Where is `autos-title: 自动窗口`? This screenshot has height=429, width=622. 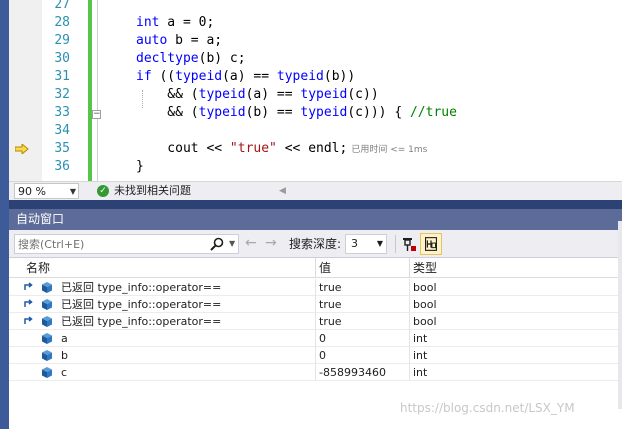 autos-title: 自动窗口 is located at coordinates (40, 219).